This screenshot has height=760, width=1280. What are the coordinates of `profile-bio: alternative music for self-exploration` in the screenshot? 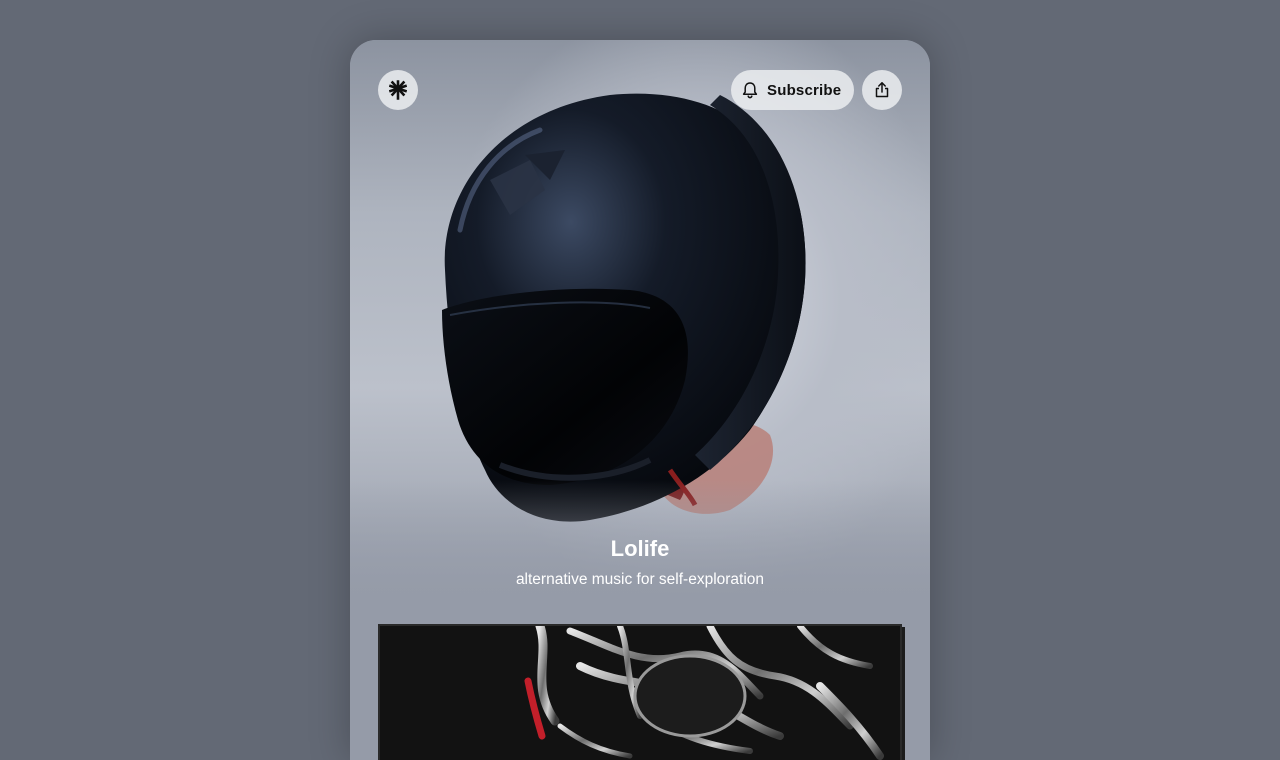 It's located at (640, 579).